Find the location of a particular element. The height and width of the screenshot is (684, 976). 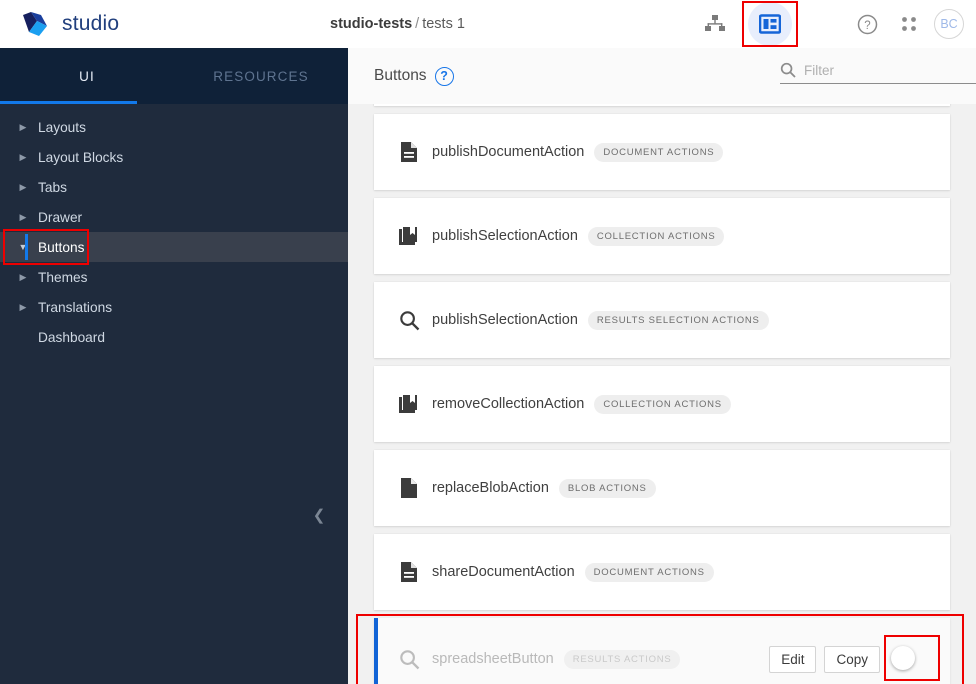

sidebar-item-label: Layout Blocks is located at coordinates (81, 157).